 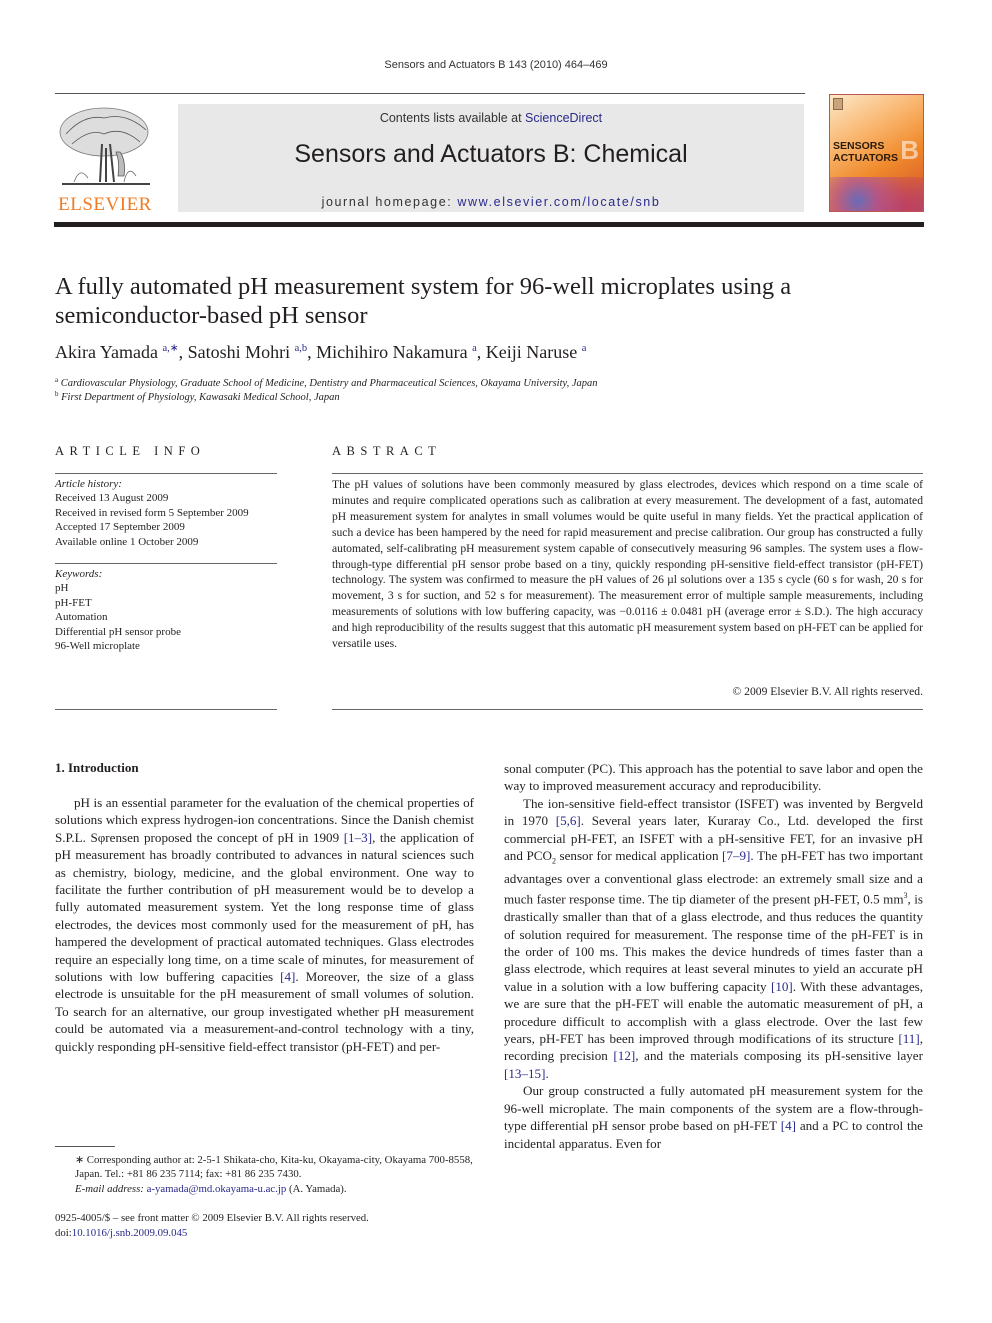 I want to click on journal-cover-thumbnail: B SENSORS ACTUATORS, so click(x=876, y=153).